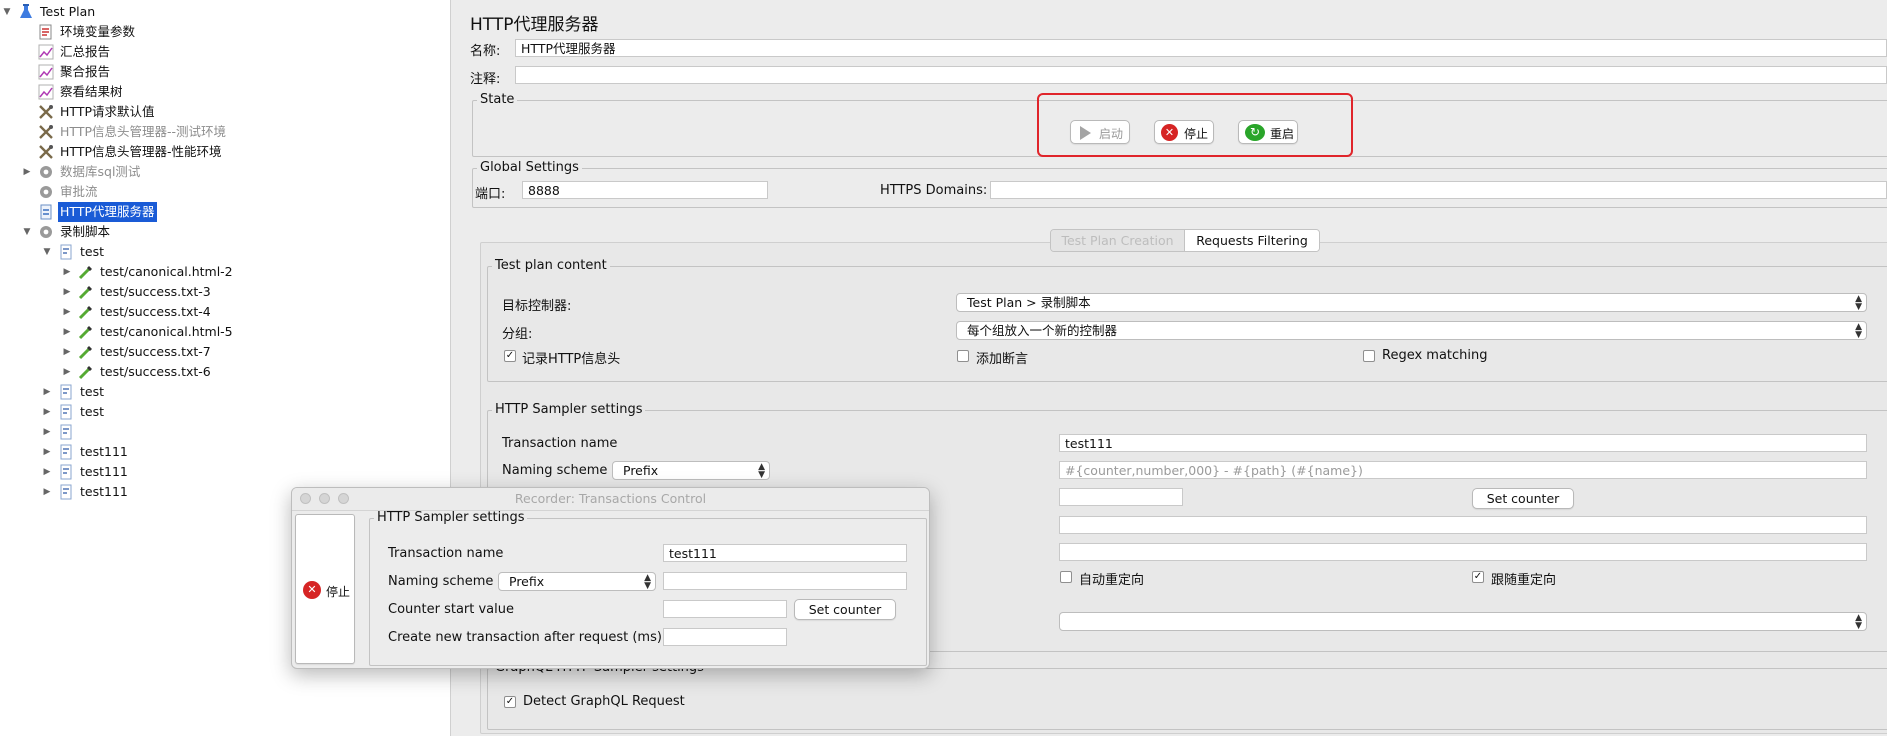  I want to click on tree-node: HTTP请求默认值, so click(224, 112).